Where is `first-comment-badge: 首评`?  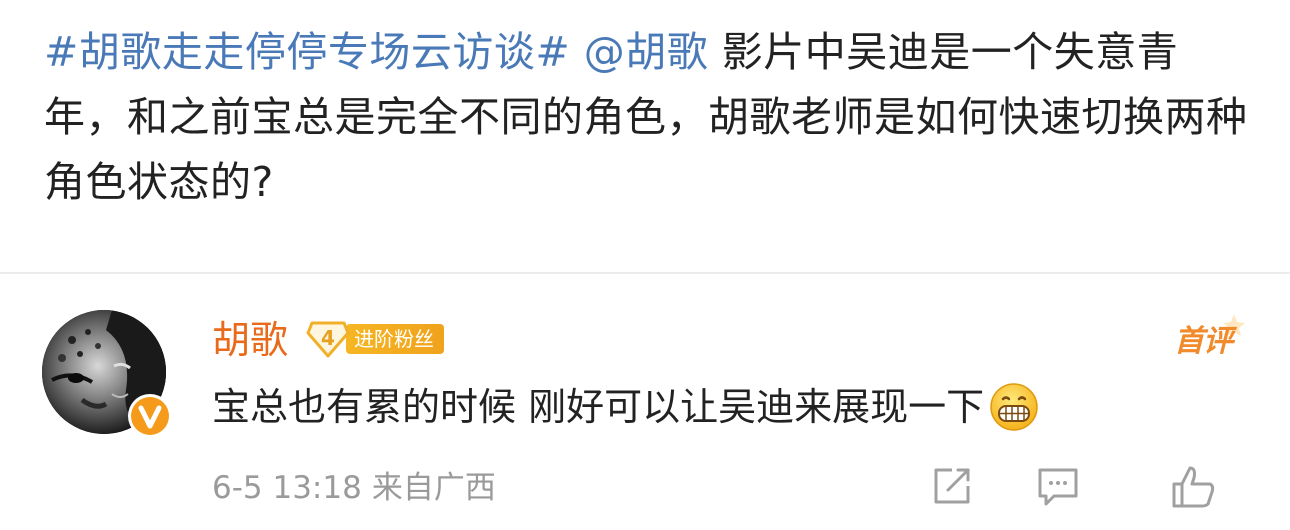
first-comment-badge: 首评 is located at coordinates (1210, 336).